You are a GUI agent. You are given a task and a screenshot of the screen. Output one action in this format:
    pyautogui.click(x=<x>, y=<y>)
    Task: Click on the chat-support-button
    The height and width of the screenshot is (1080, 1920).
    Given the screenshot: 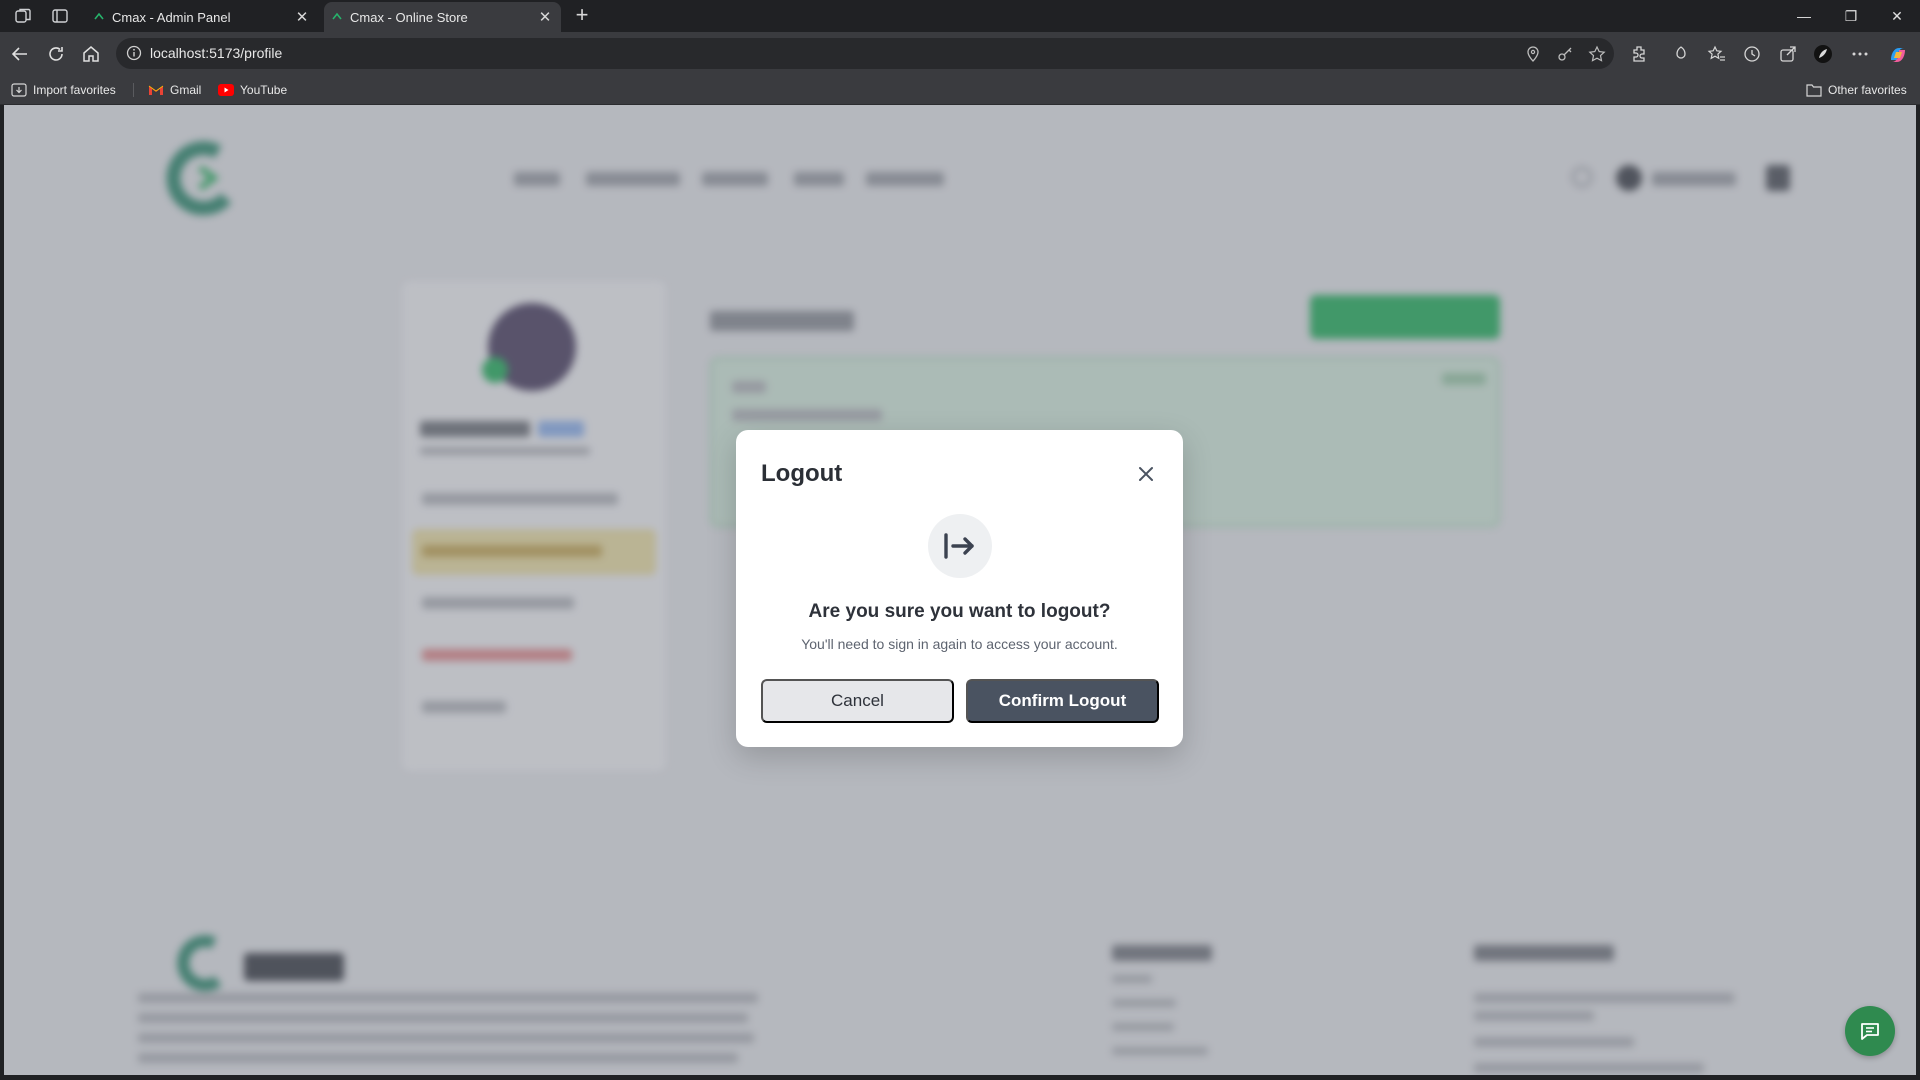 What is the action you would take?
    pyautogui.click(x=1870, y=1031)
    